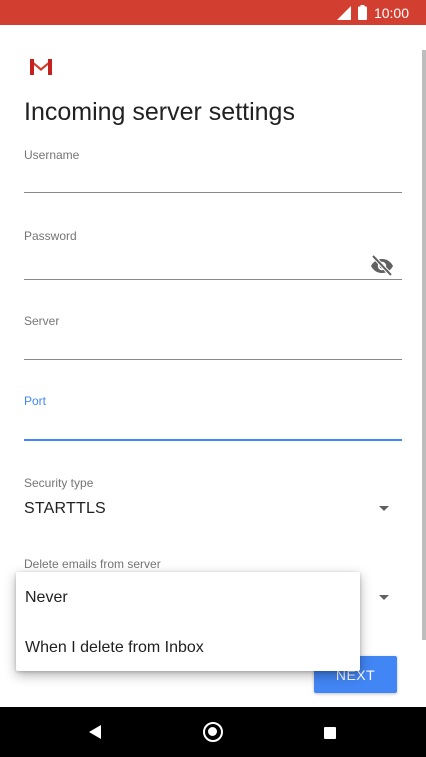 The height and width of the screenshot is (757, 426). I want to click on home-icon, so click(213, 732).